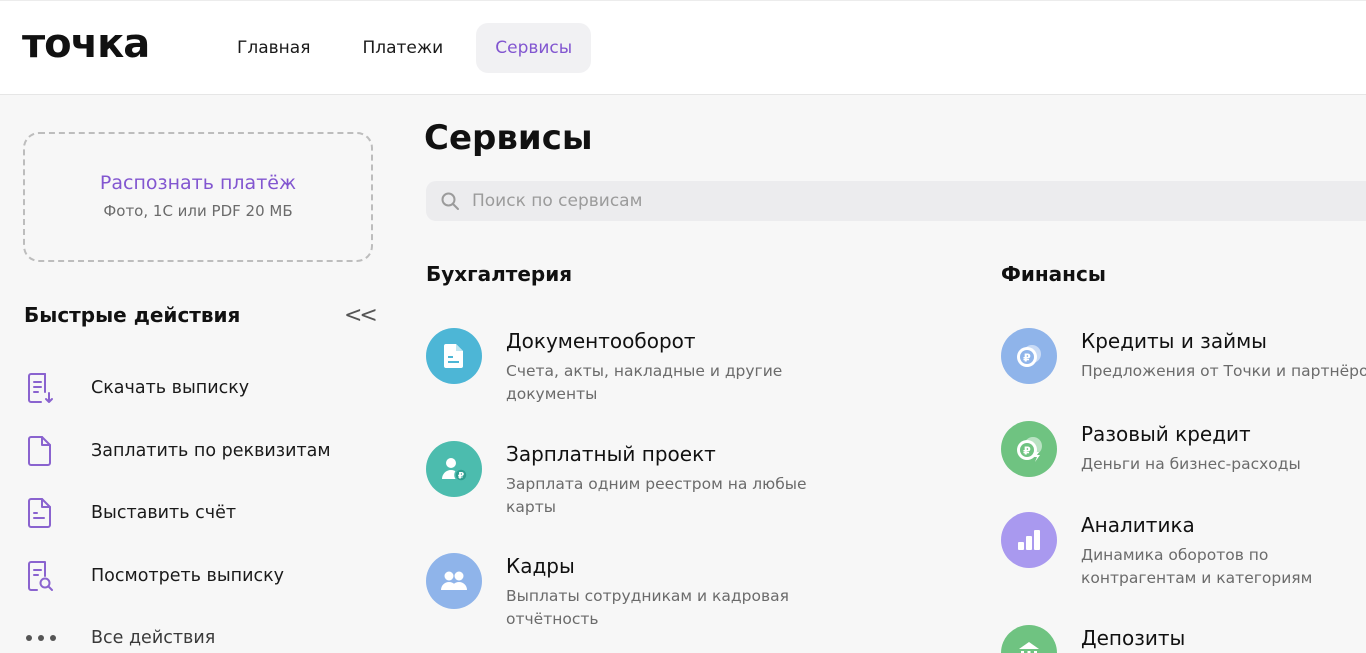  I want to click on quick-action-label: Заплатить по реквизитам, so click(211, 450).